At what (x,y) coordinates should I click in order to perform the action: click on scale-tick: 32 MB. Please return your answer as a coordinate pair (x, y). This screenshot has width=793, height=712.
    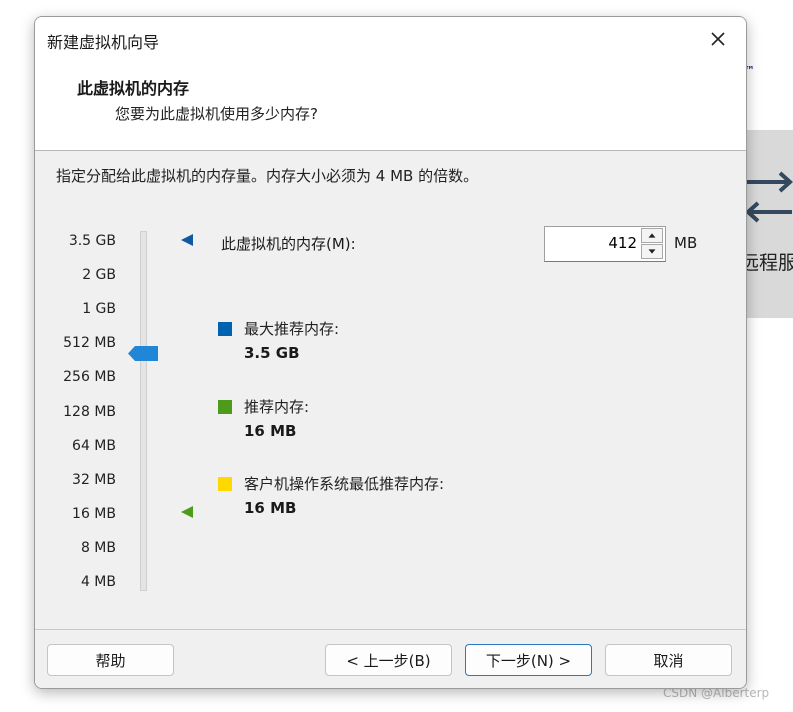
    Looking at the image, I should click on (94, 480).